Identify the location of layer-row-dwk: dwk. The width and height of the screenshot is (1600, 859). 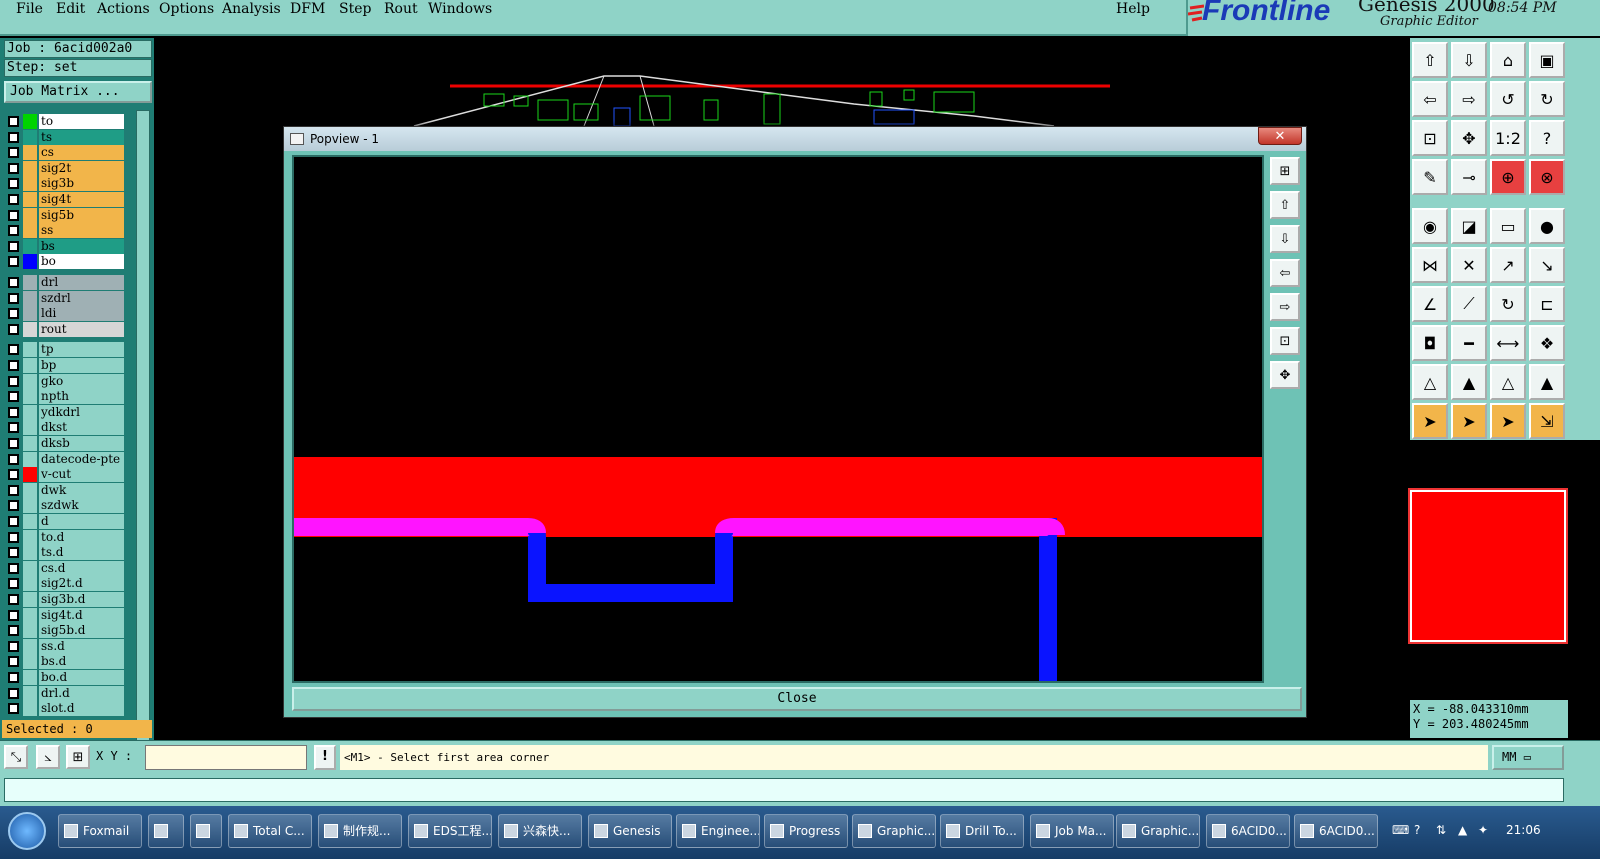
(65, 490).